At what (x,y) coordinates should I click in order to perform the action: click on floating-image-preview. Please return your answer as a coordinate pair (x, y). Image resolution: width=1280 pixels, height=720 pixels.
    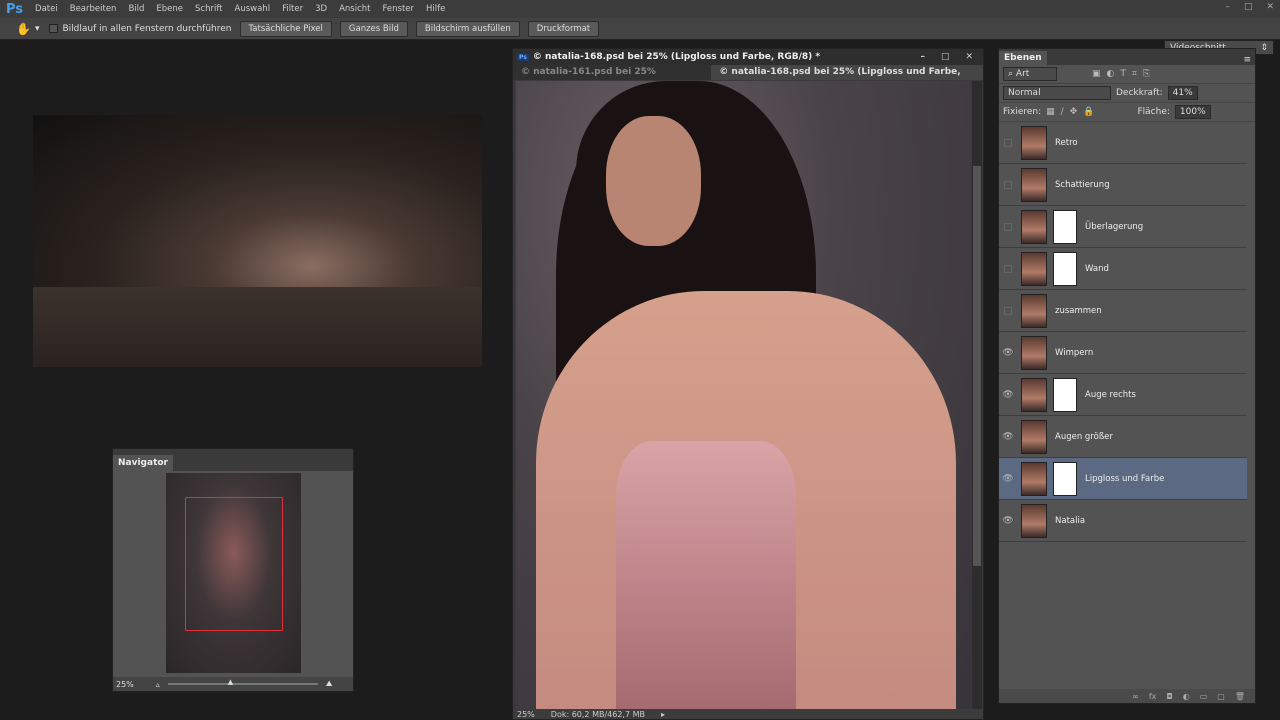
    Looking at the image, I should click on (257, 241).